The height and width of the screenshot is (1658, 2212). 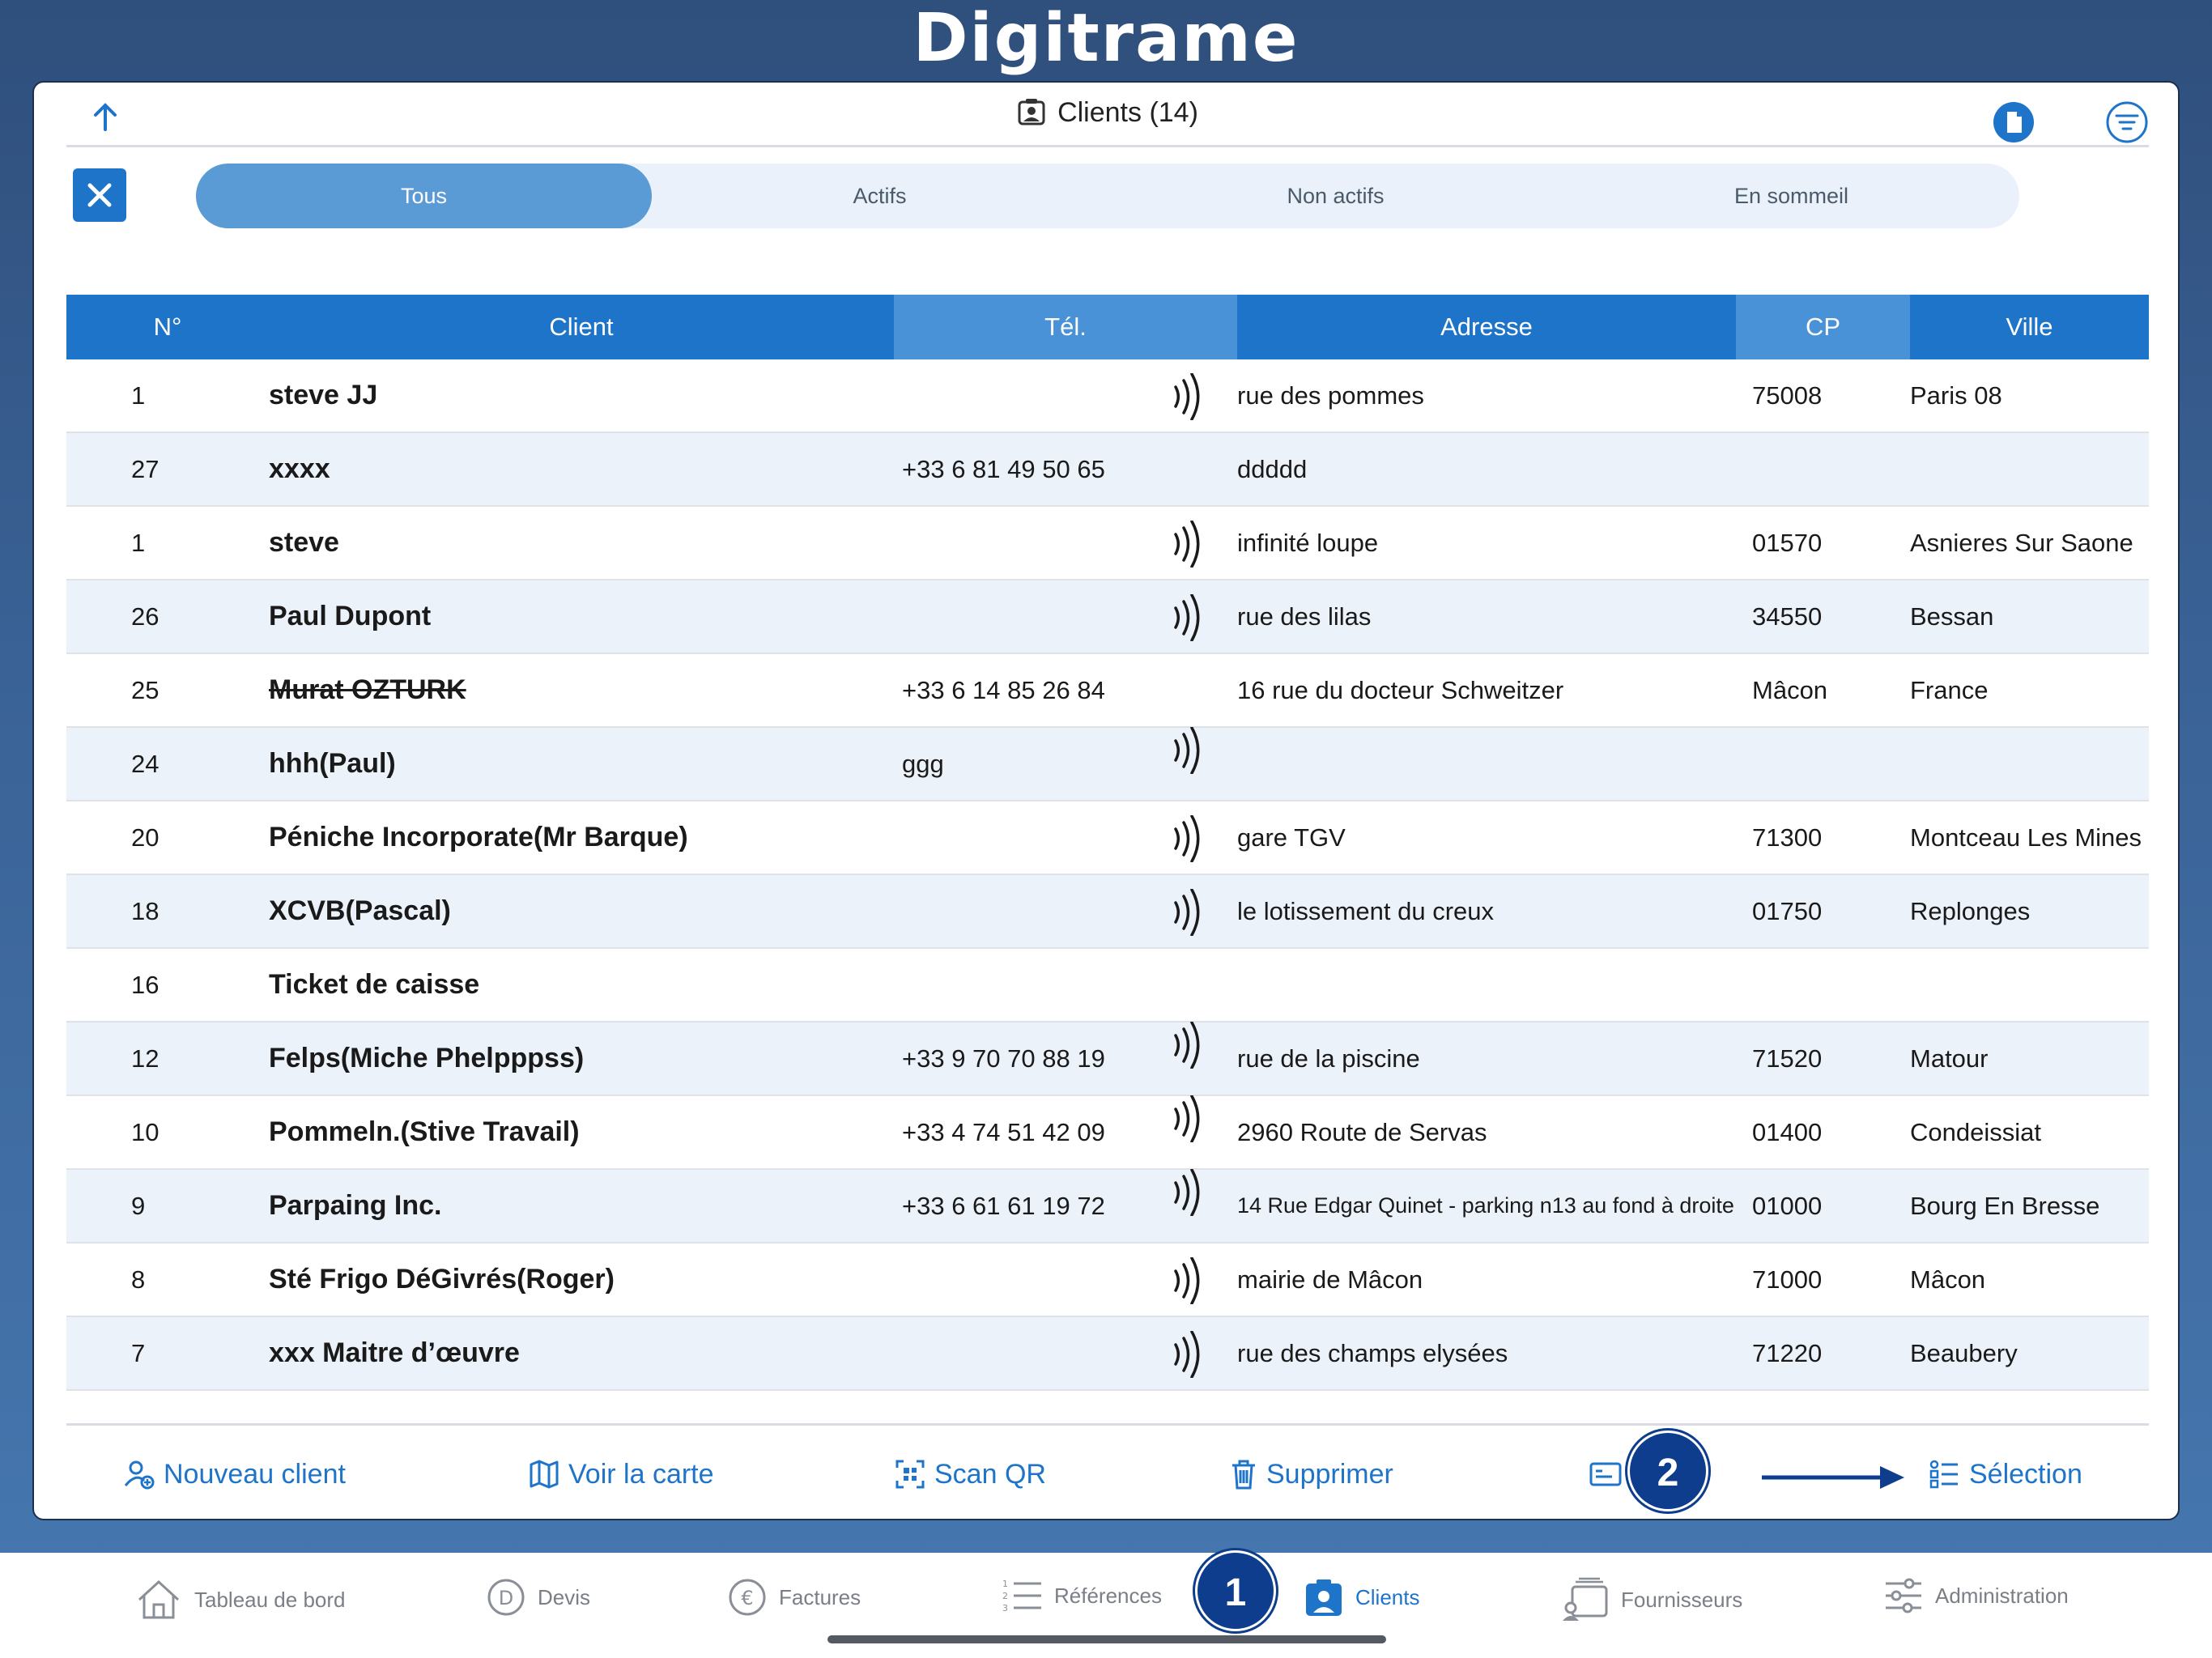 I want to click on checklist-icon, so click(x=1944, y=1474).